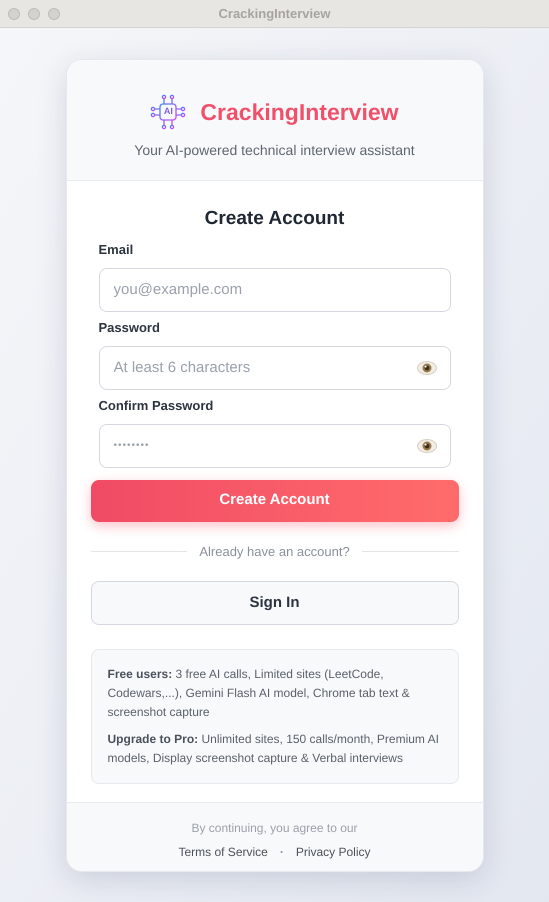 The image size is (549, 902). I want to click on privacy-link: Privacy Policy, so click(333, 852).